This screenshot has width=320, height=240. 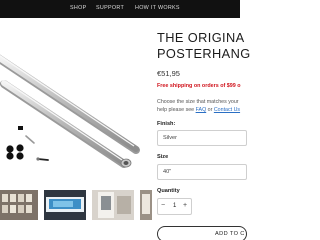 What do you see at coordinates (198, 102) in the screenshot?
I see `product-description-line1: Choose the size that matches your` at bounding box center [198, 102].